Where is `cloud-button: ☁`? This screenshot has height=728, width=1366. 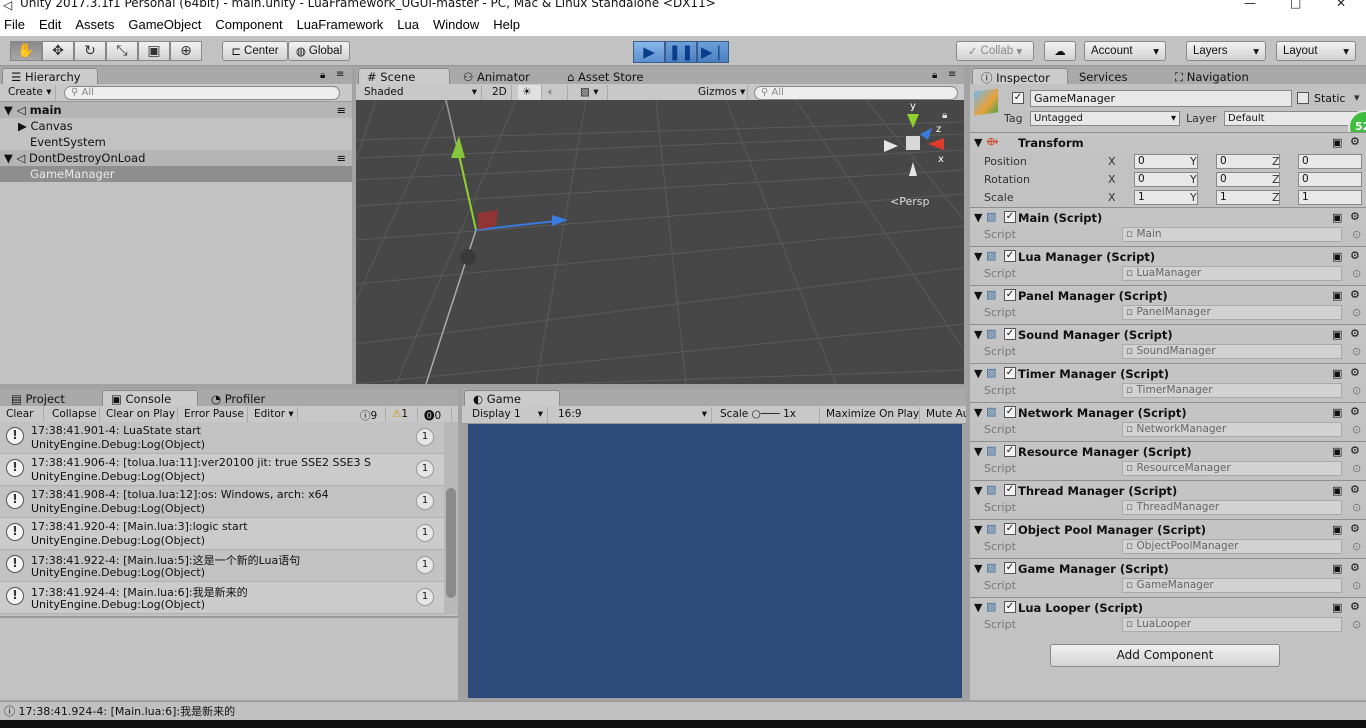
cloud-button: ☁ is located at coordinates (1060, 51).